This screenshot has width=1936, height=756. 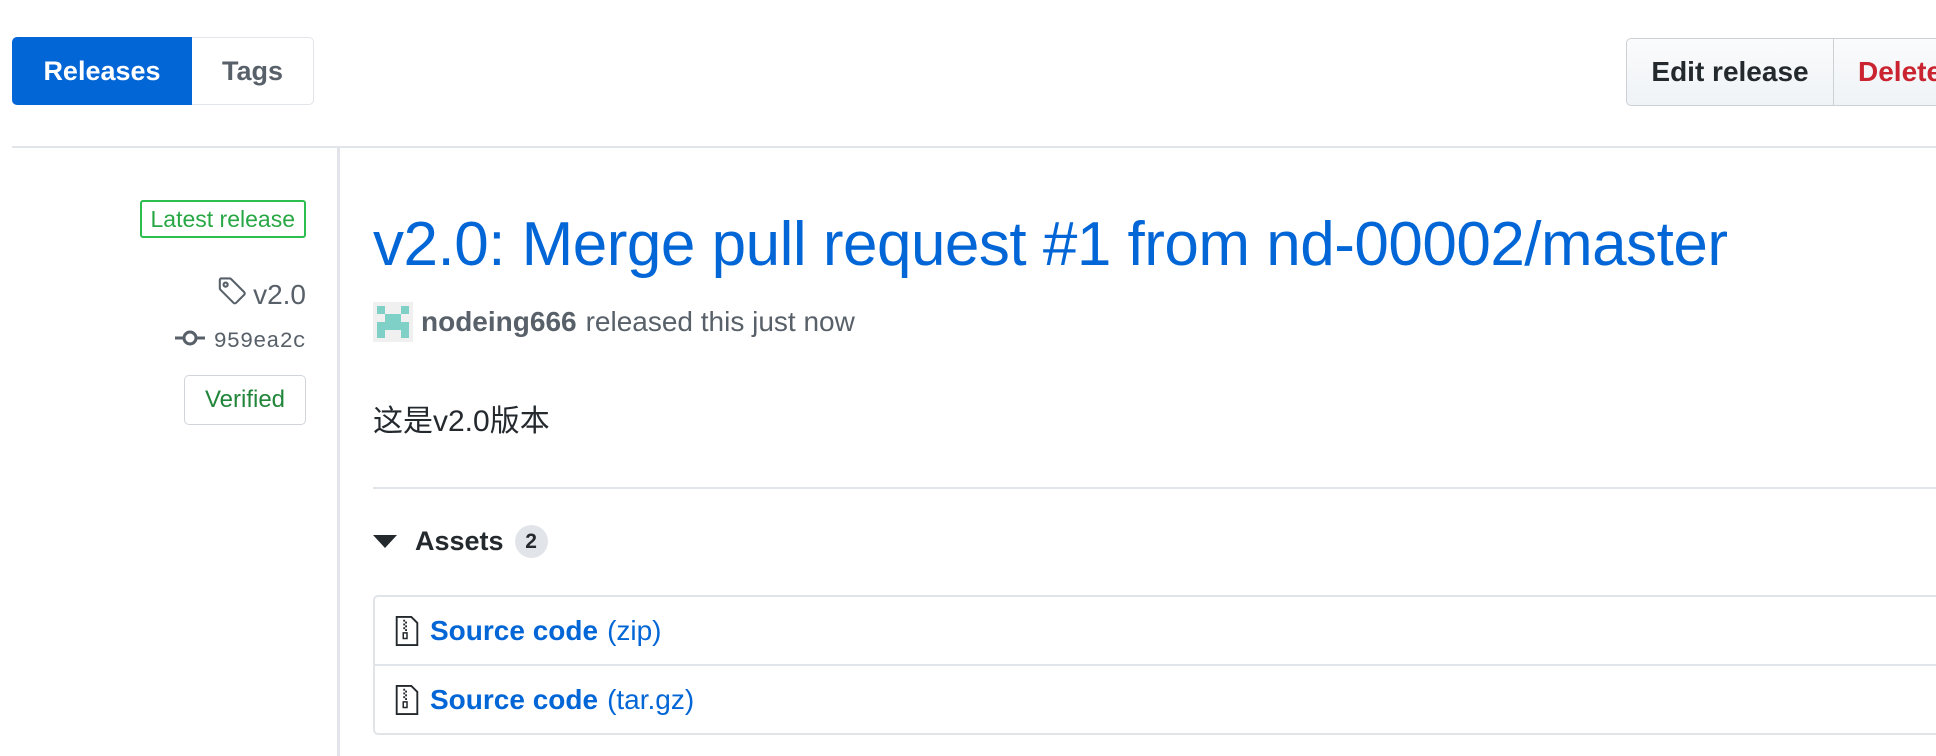 I want to click on tab-tags: Tags, so click(x=253, y=71).